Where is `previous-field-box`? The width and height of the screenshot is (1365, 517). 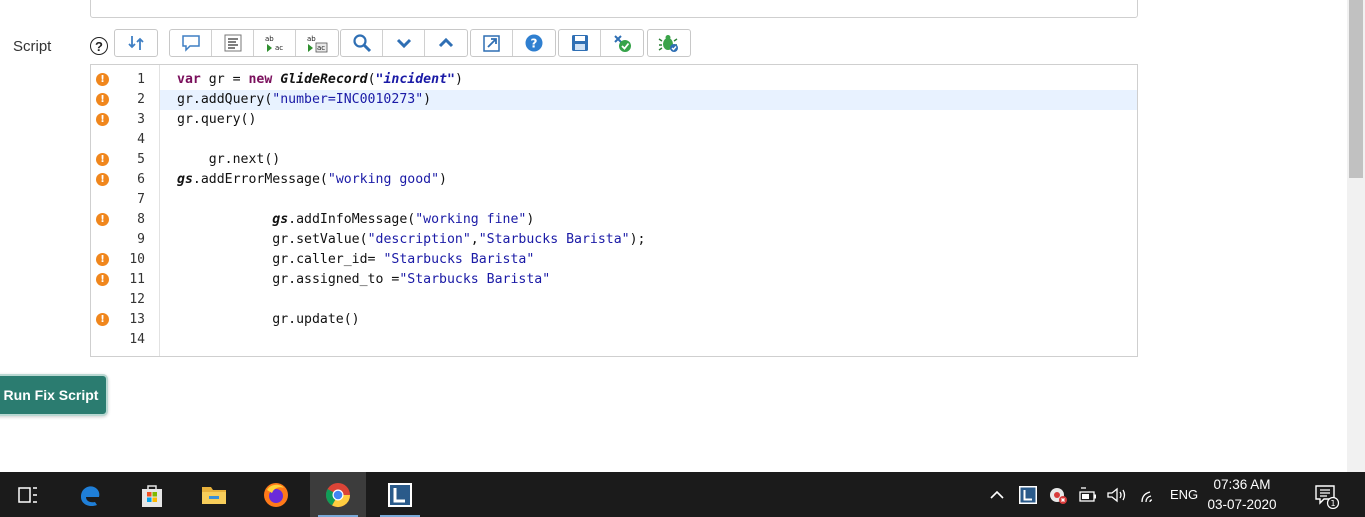 previous-field-box is located at coordinates (614, 9).